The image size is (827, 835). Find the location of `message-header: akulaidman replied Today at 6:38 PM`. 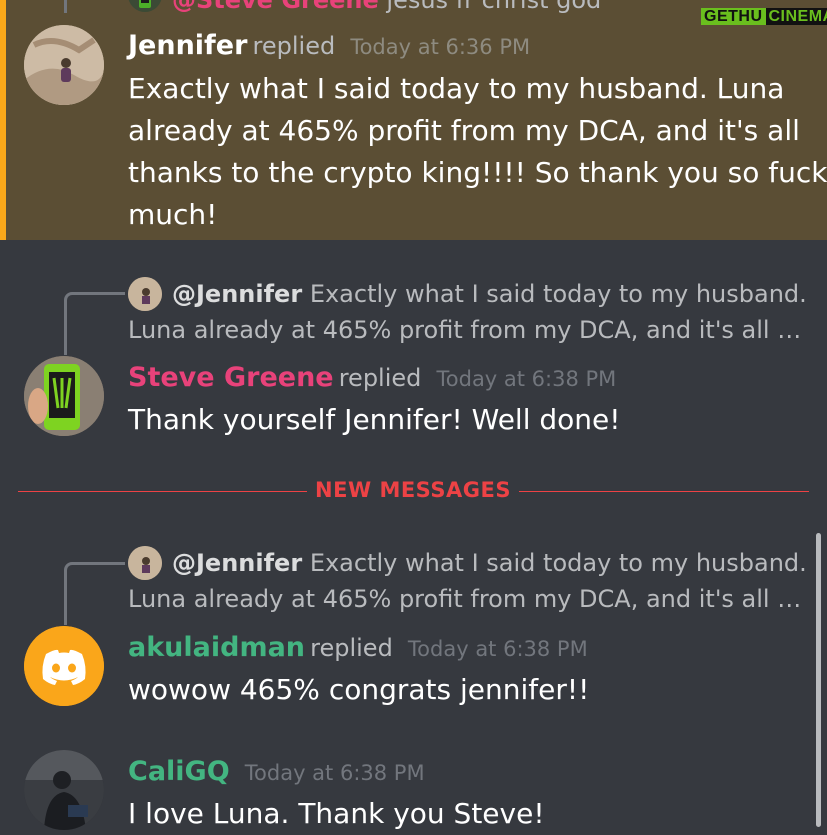

message-header: akulaidman replied Today at 6:38 PM is located at coordinates (358, 647).